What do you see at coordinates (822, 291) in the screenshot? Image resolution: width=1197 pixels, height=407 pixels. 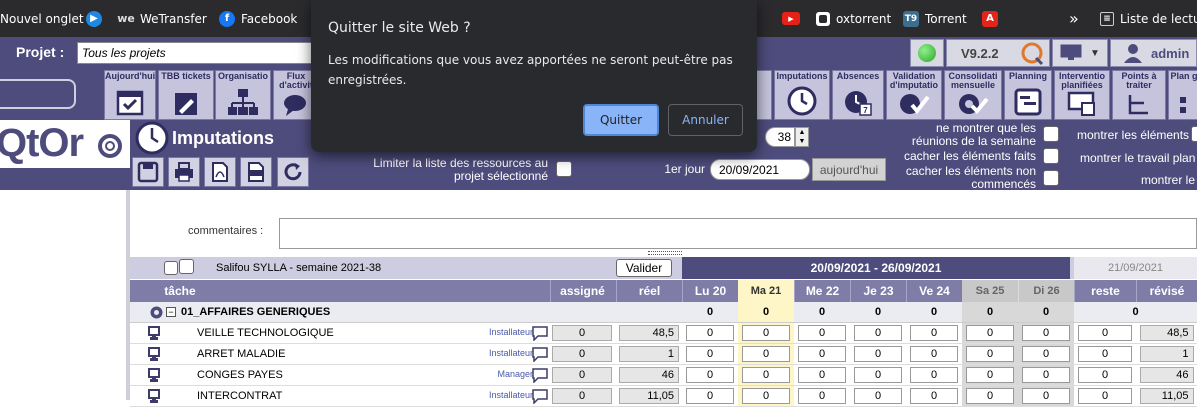 I see `col-day: Me 22` at bounding box center [822, 291].